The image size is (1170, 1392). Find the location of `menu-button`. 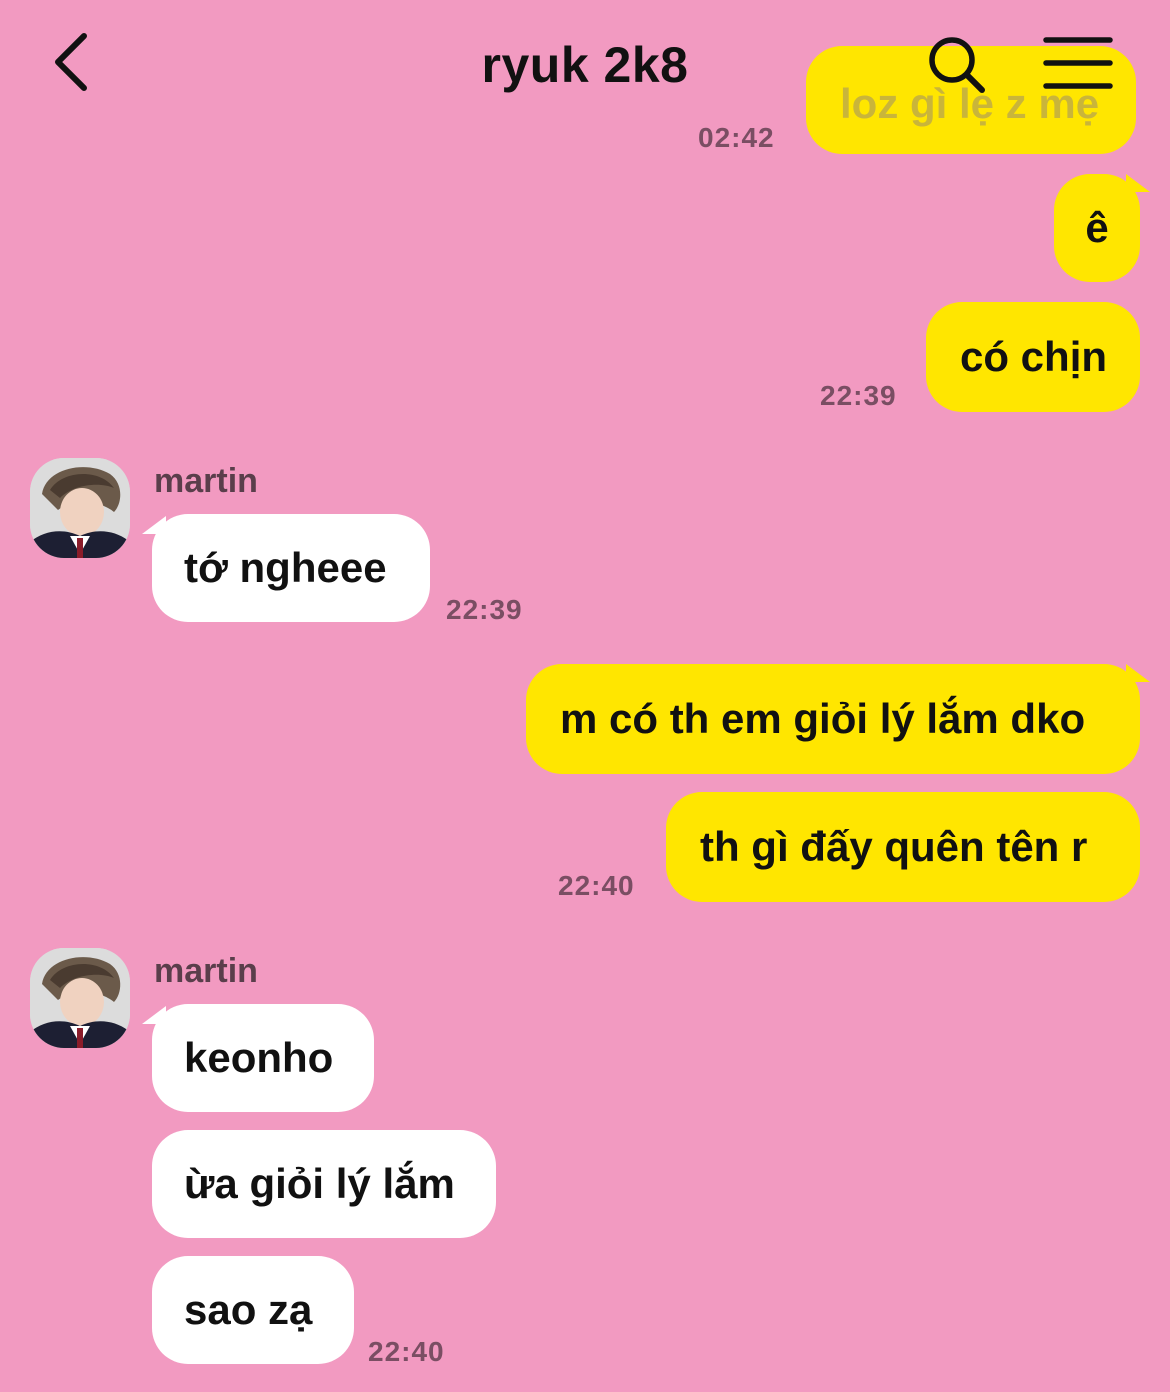

menu-button is located at coordinates (1078, 63).